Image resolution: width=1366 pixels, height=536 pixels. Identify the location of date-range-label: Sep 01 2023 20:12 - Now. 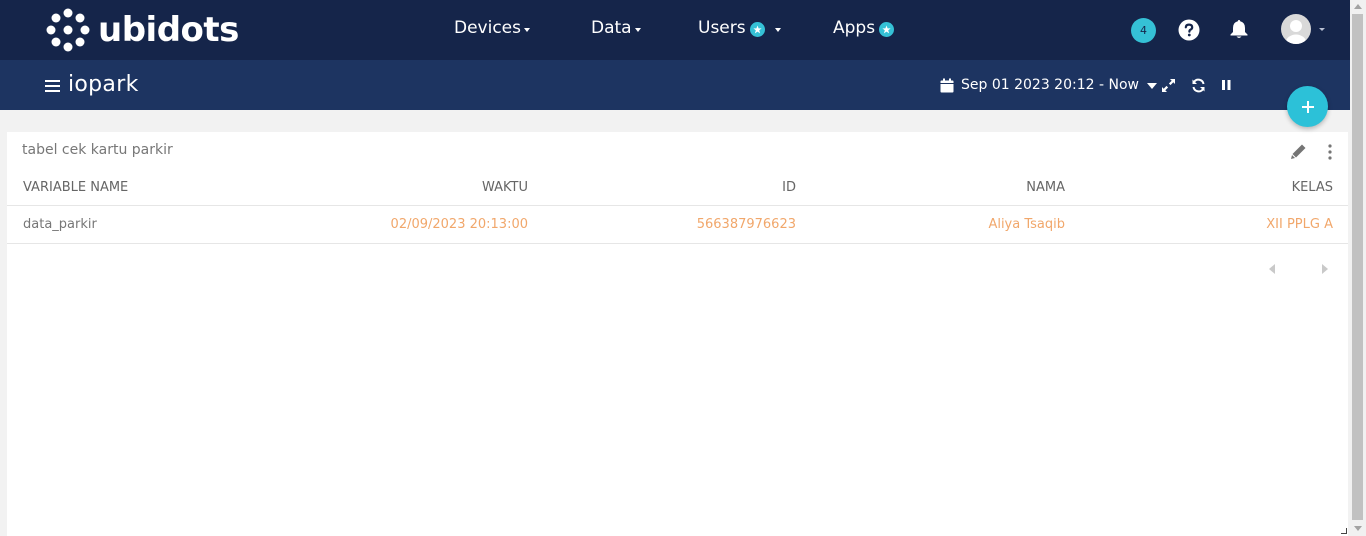
(1050, 85).